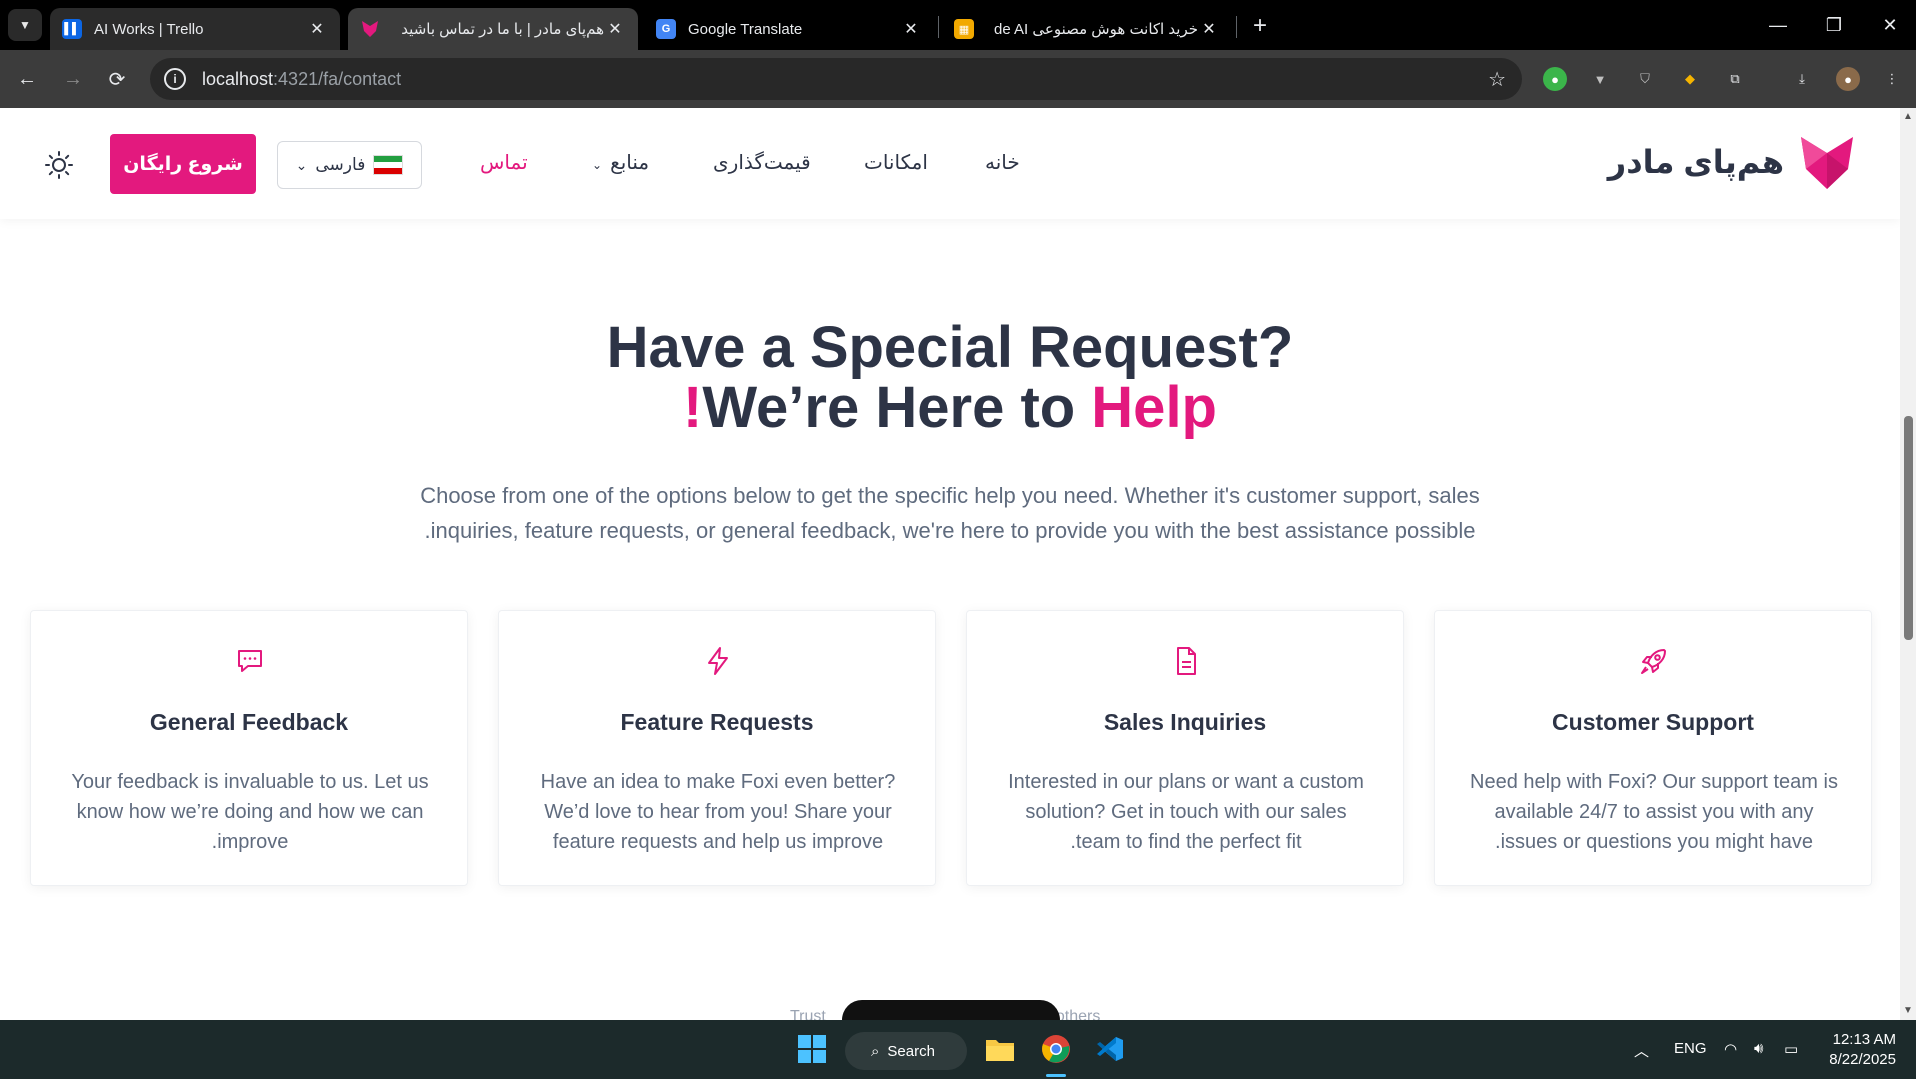 The width and height of the screenshot is (1916, 1079). Describe the element at coordinates (1110, 1049) in the screenshot. I see `vscode-icon` at that location.